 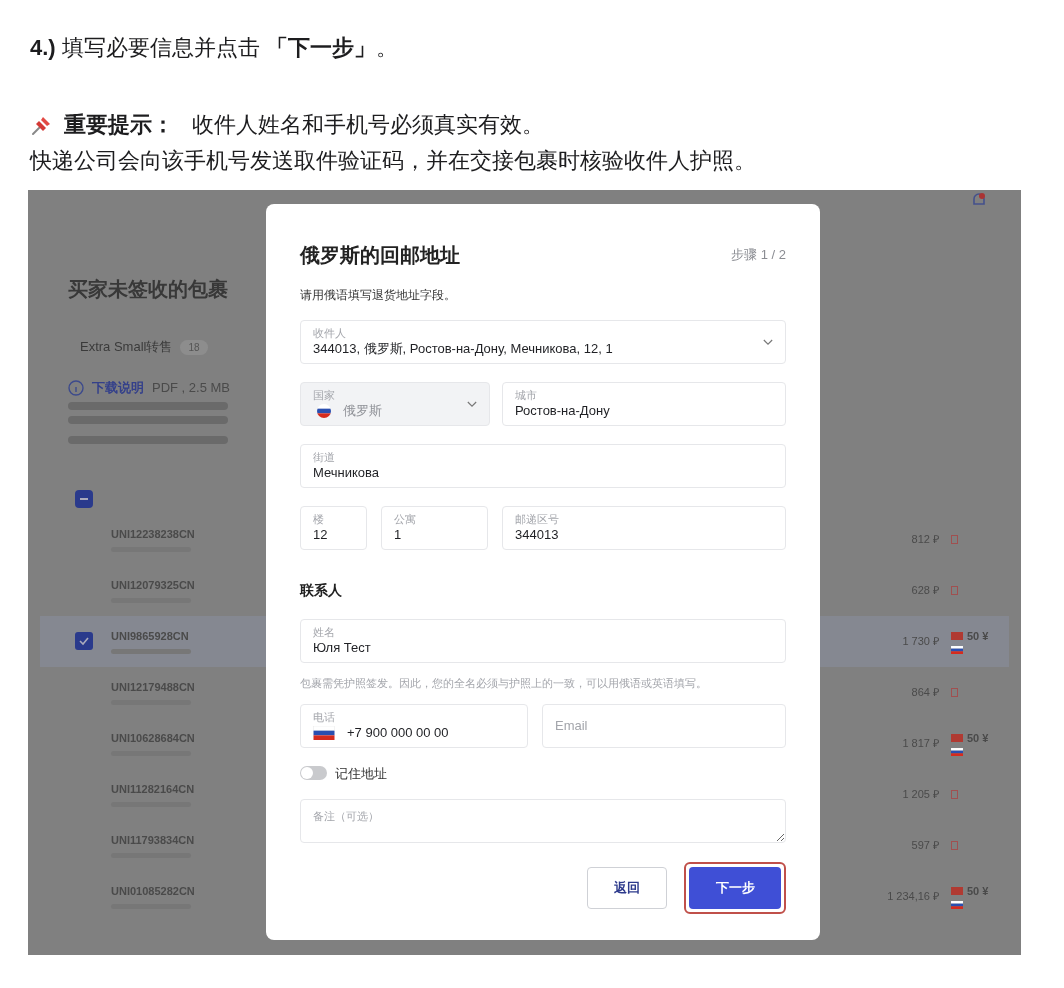 What do you see at coordinates (342, 648) in the screenshot?
I see `field-value: Юля Тест` at bounding box center [342, 648].